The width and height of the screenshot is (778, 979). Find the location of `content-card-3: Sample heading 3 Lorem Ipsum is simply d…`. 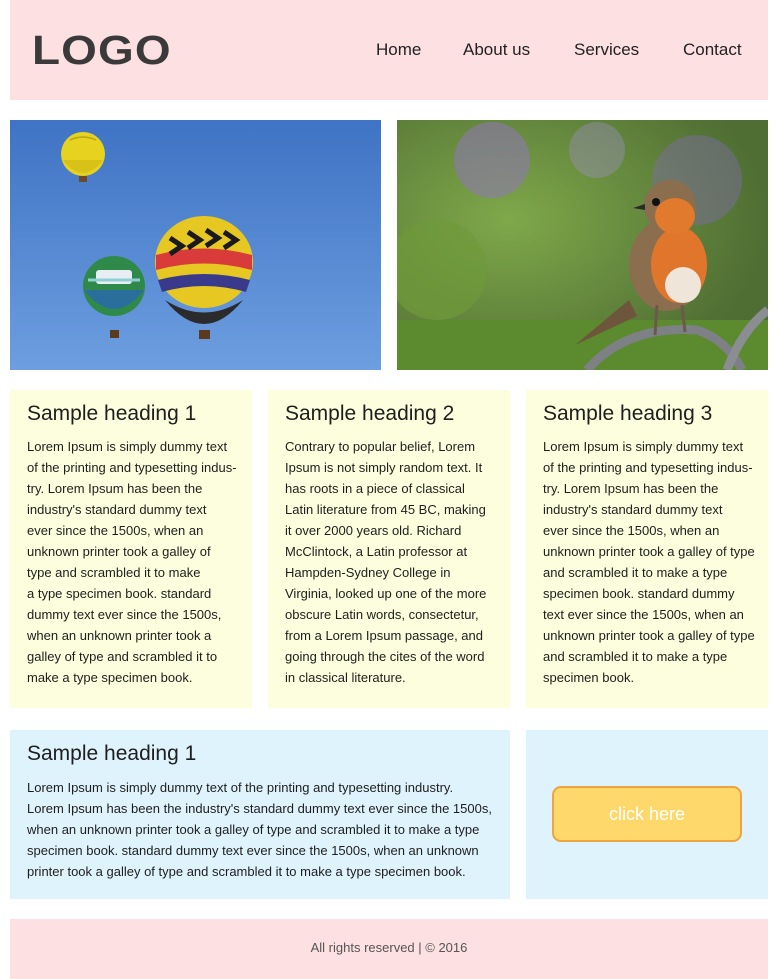

content-card-3: Sample heading 3 Lorem Ipsum is simply d… is located at coordinates (647, 549).